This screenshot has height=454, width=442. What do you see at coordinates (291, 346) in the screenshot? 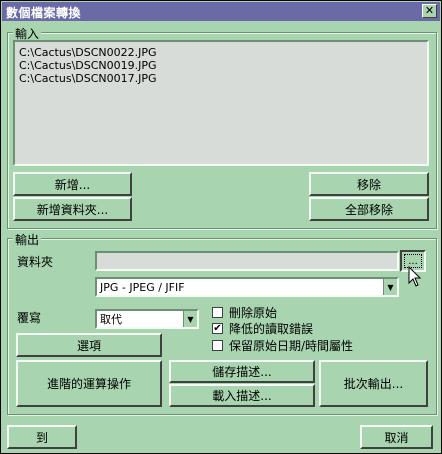
I see `checkbox-label: 保留原始日期/時間屬性` at bounding box center [291, 346].